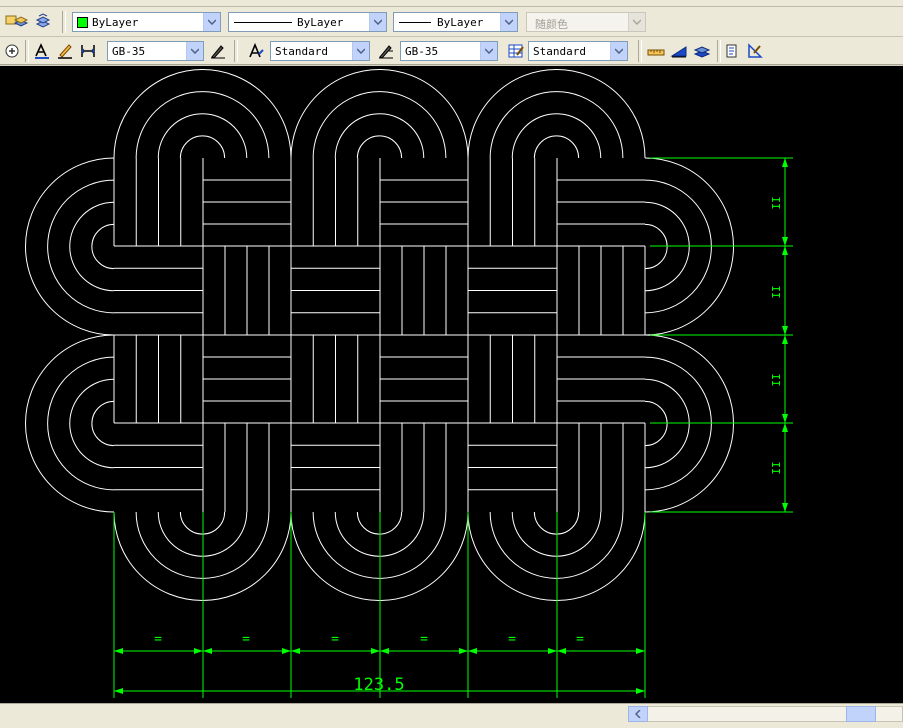  I want to click on table-style-value: Standard, so click(559, 51).